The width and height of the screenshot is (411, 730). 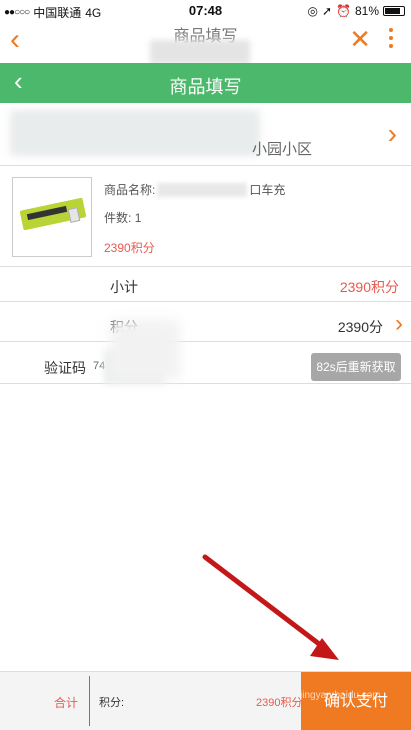 What do you see at coordinates (369, 287) in the screenshot?
I see `subtotal-value: 2390积分` at bounding box center [369, 287].